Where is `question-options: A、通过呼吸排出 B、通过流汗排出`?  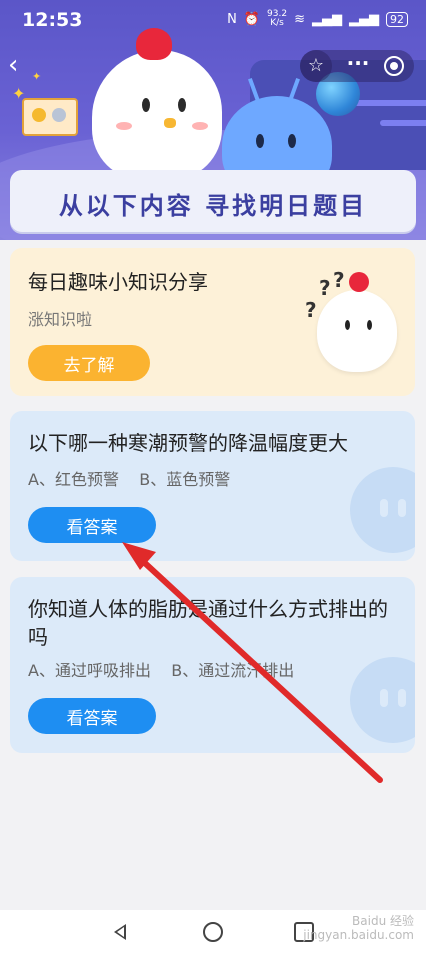
question-options: A、通过呼吸排出 B、通过流汗排出 is located at coordinates (161, 670).